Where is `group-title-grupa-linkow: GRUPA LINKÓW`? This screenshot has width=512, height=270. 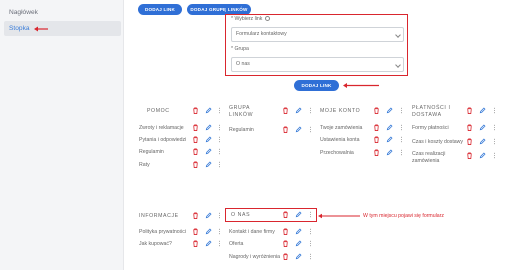 group-title-grupa-linkow: GRUPA LINKÓW is located at coordinates (241, 111).